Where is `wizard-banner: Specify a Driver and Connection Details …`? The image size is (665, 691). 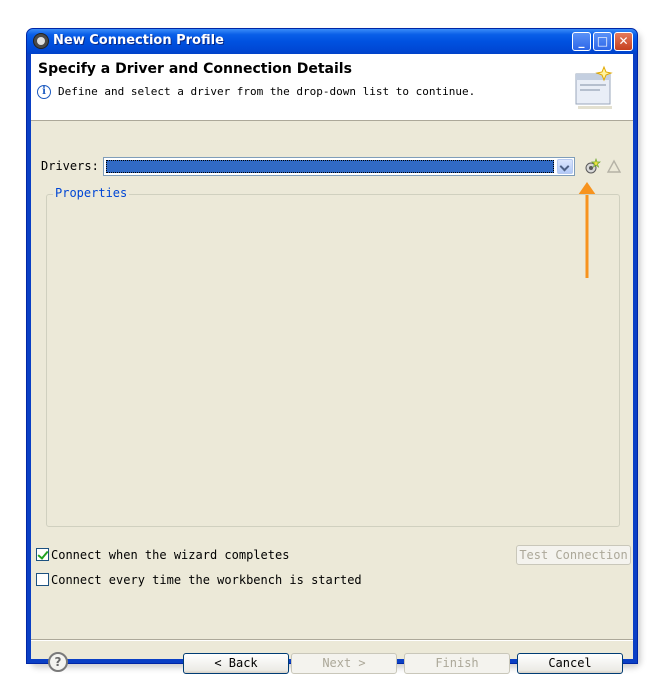 wizard-banner: Specify a Driver and Connection Details … is located at coordinates (332, 87).